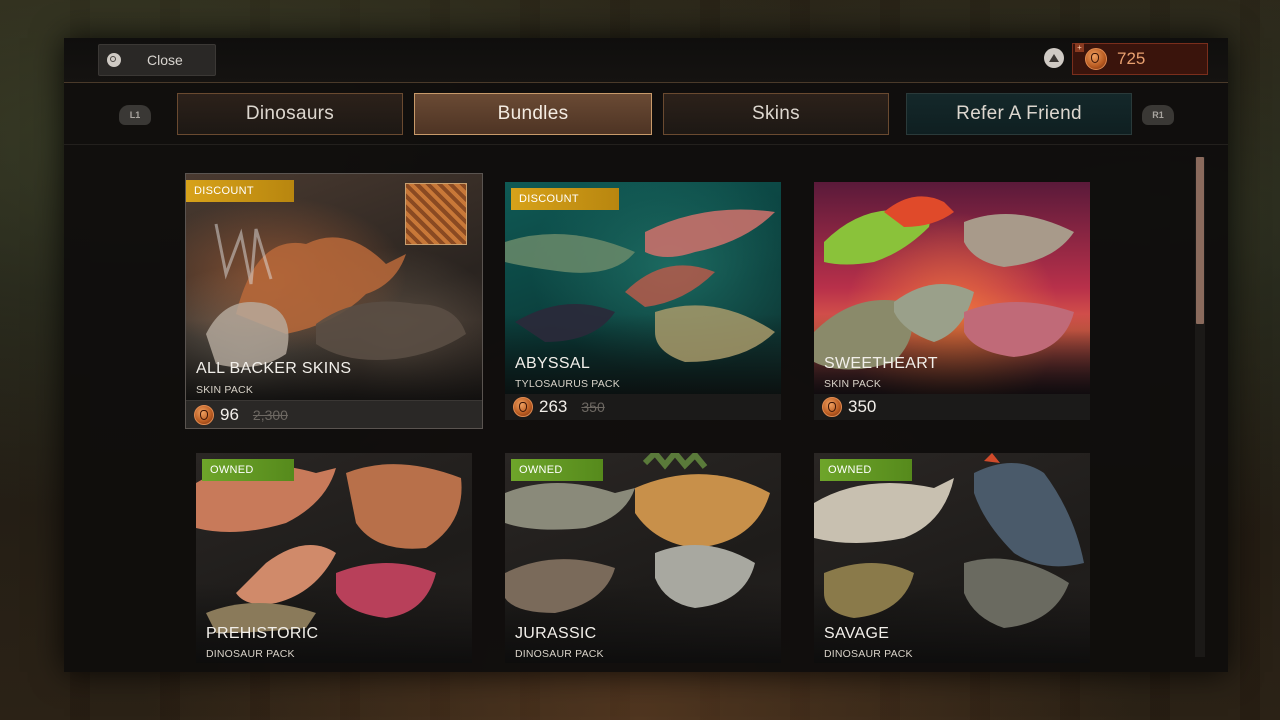  I want to click on bundle-card-abyssal: DISCOUNT ABYSSAL TYLOSAURUS PACK, so click(643, 288).